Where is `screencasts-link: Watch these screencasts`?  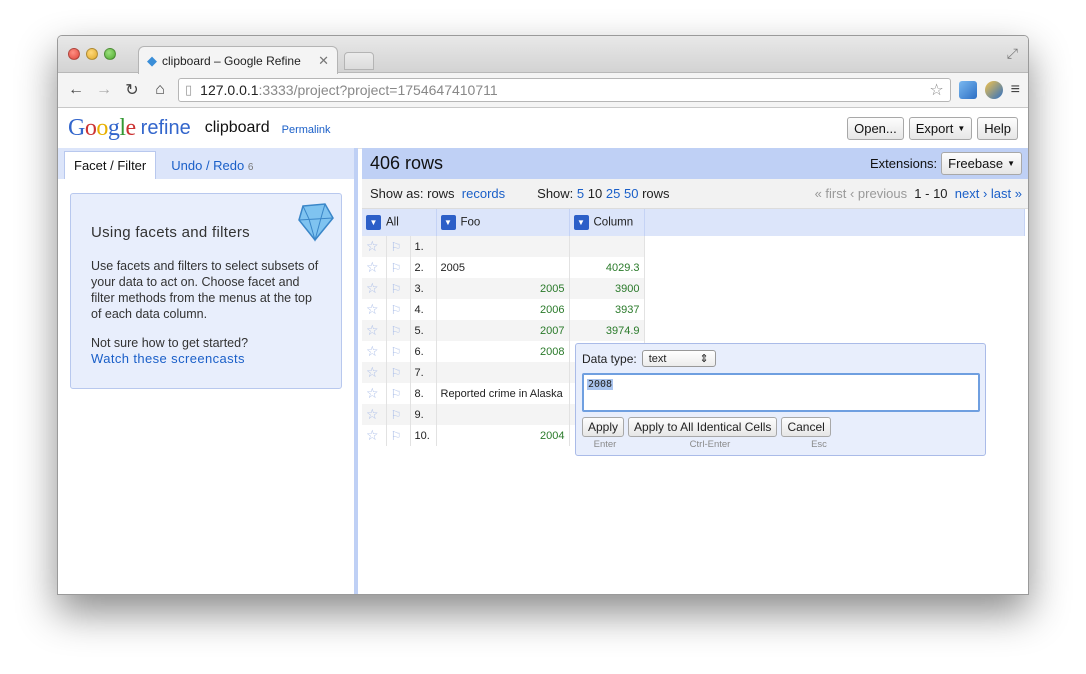 screencasts-link: Watch these screencasts is located at coordinates (168, 358).